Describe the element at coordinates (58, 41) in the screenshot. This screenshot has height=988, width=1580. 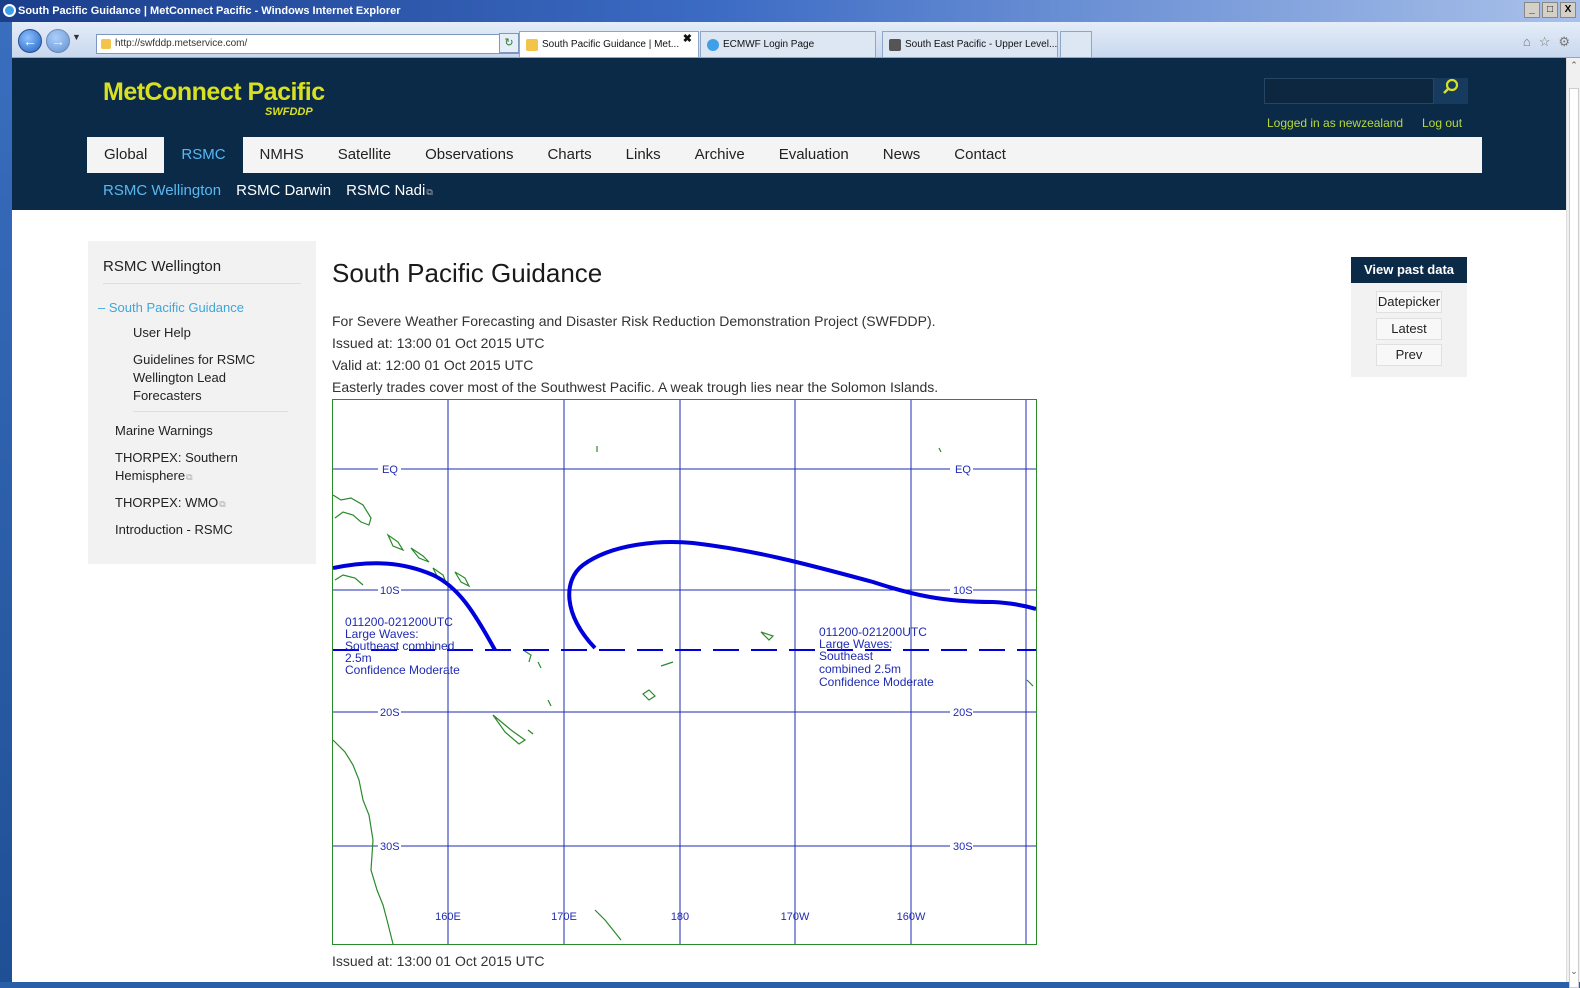
I see `forward-button: →` at that location.